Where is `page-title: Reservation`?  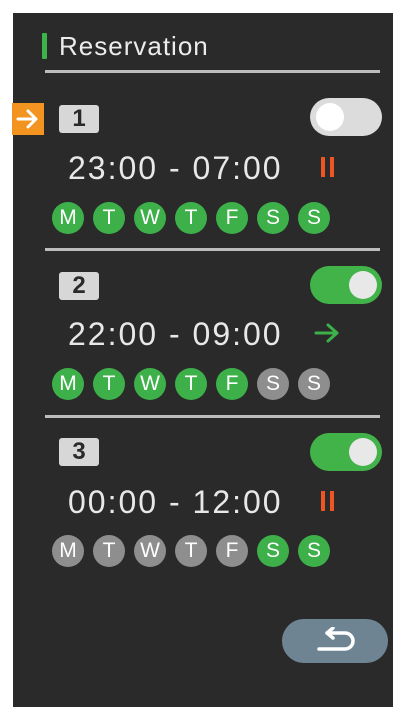
page-title: Reservation is located at coordinates (134, 45).